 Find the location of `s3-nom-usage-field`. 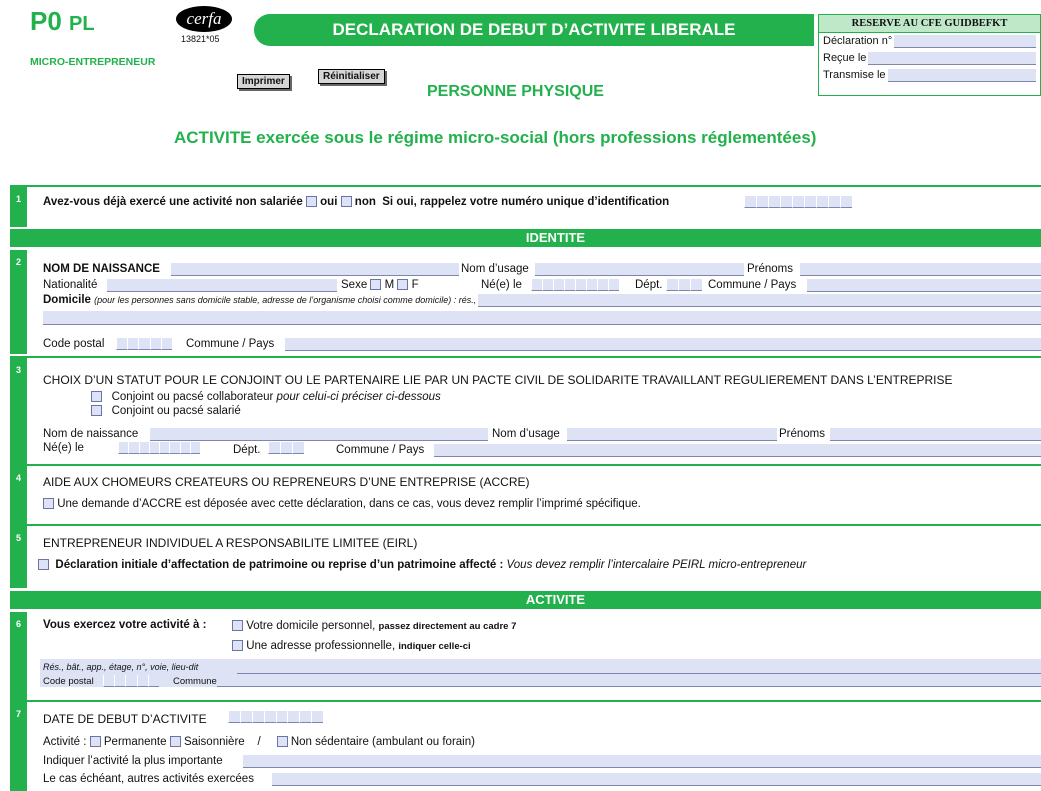

s3-nom-usage-field is located at coordinates (672, 434).